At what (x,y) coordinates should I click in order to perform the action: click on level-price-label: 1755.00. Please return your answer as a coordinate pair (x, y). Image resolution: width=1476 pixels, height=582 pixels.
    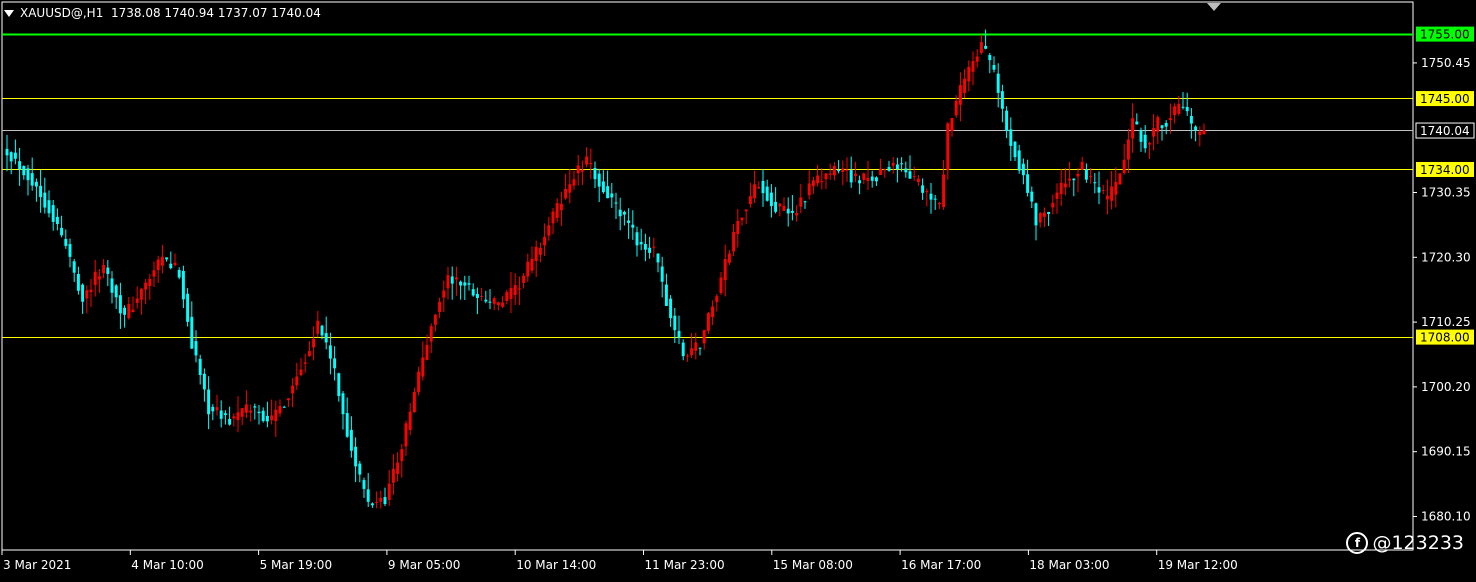
    Looking at the image, I should click on (1445, 35).